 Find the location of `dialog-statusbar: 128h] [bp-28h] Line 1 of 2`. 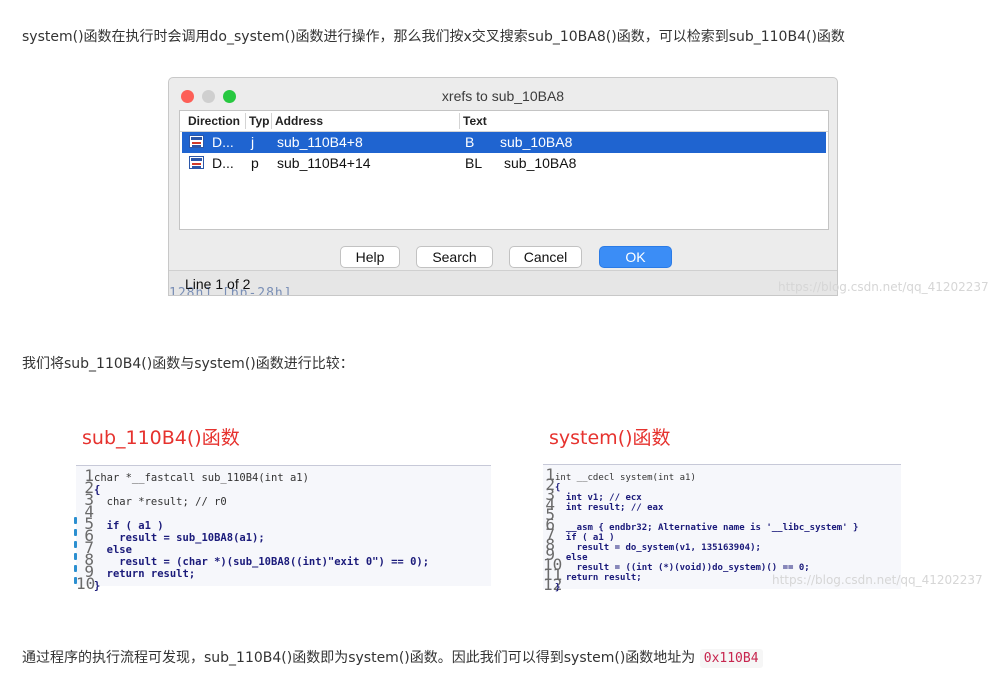

dialog-statusbar: 128h] [bp-28h] Line 1 of 2 is located at coordinates (503, 282).